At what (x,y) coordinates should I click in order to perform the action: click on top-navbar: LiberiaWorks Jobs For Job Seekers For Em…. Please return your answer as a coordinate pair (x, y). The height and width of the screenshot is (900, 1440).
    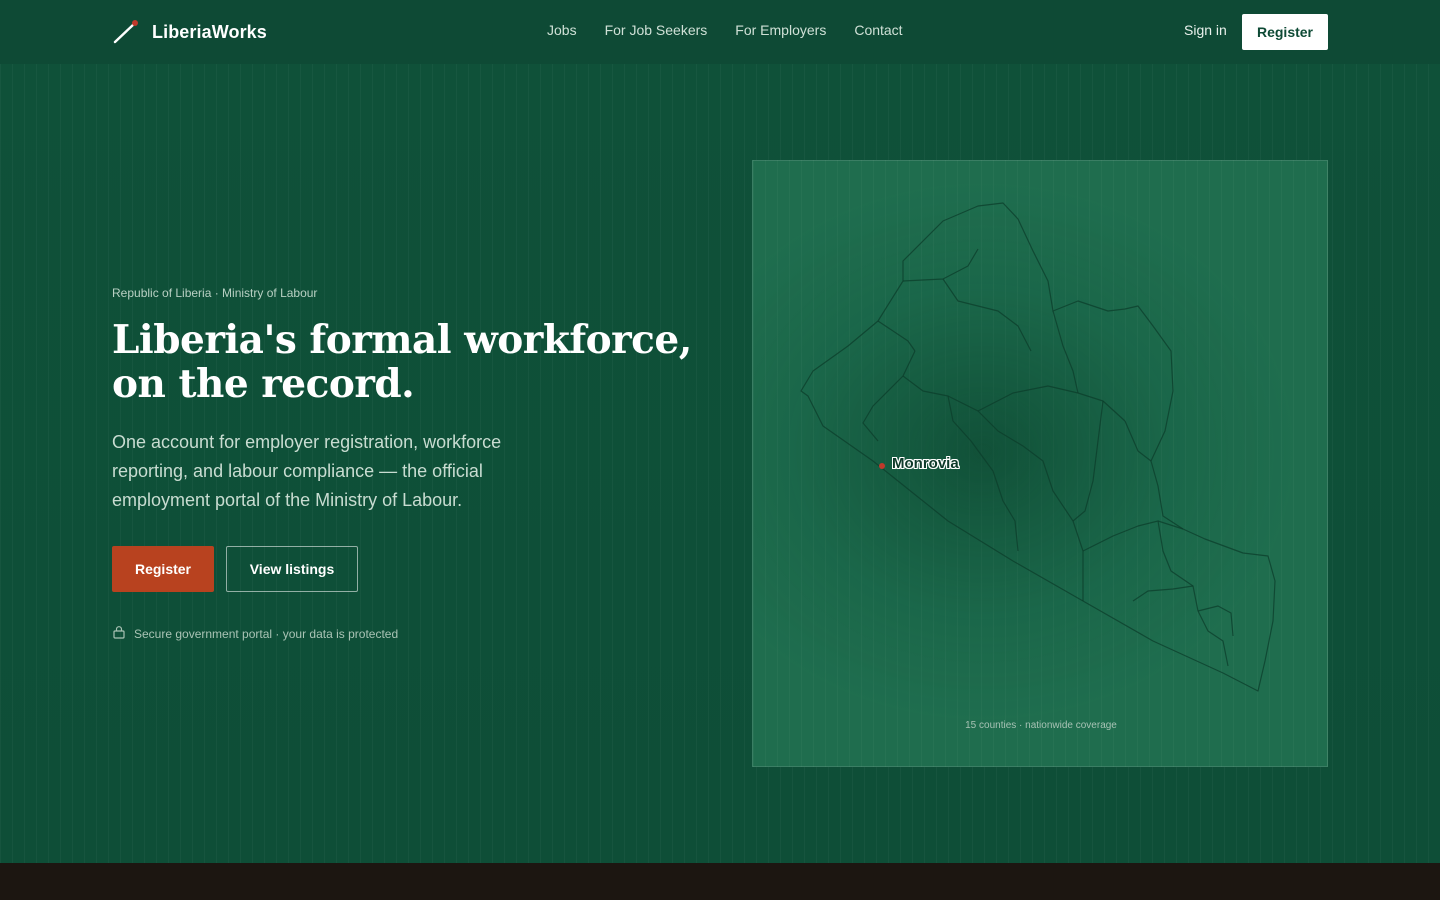
    Looking at the image, I should click on (720, 32).